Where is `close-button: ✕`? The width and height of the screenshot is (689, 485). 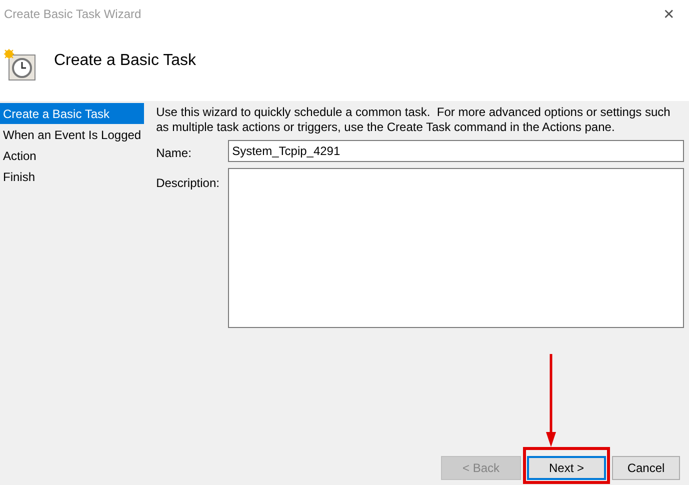 close-button: ✕ is located at coordinates (669, 14).